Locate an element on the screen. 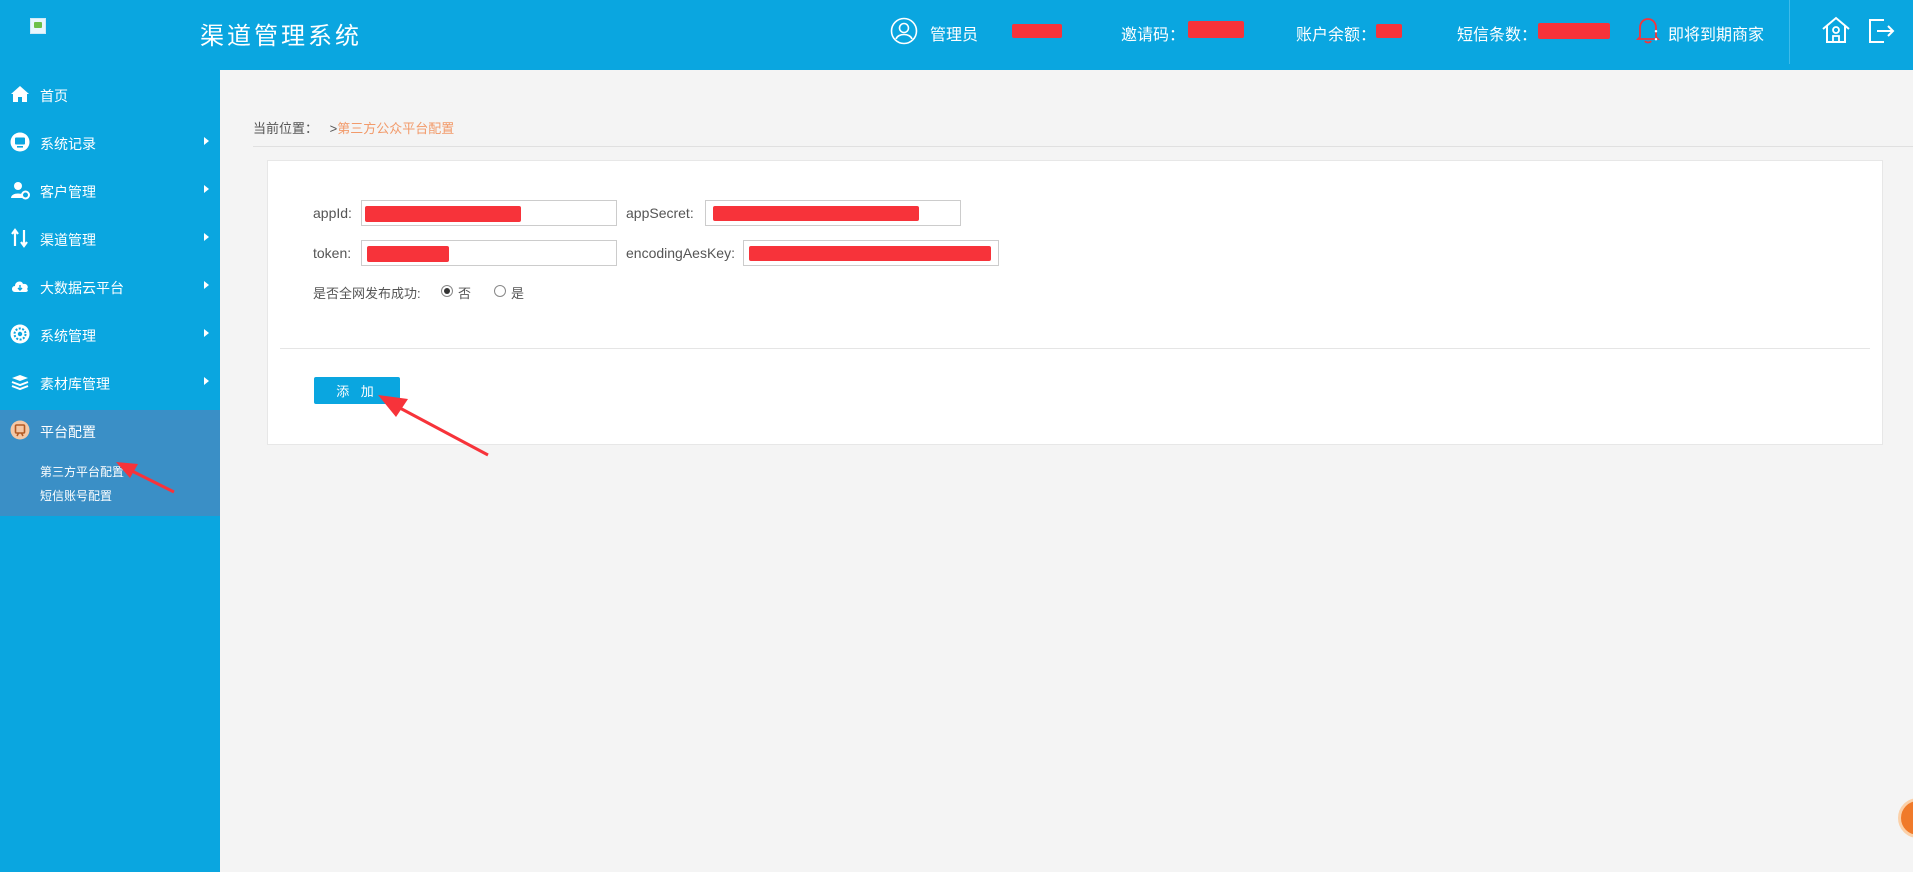  sidebar-subitem-sms-account: 短信账号配置 is located at coordinates (76, 495).